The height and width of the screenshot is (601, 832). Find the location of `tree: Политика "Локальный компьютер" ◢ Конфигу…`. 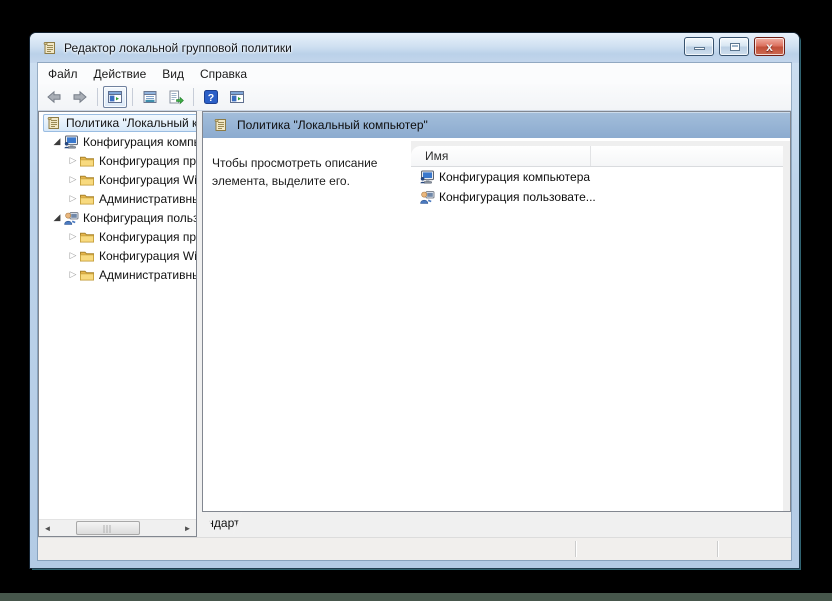

tree: Политика "Локальный компьютер" ◢ Конфигу… is located at coordinates (117, 316).